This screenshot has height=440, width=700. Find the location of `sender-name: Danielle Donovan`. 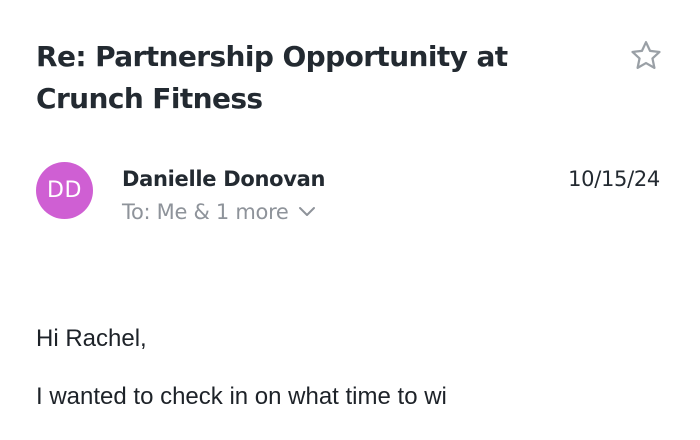

sender-name: Danielle Donovan is located at coordinates (224, 179).